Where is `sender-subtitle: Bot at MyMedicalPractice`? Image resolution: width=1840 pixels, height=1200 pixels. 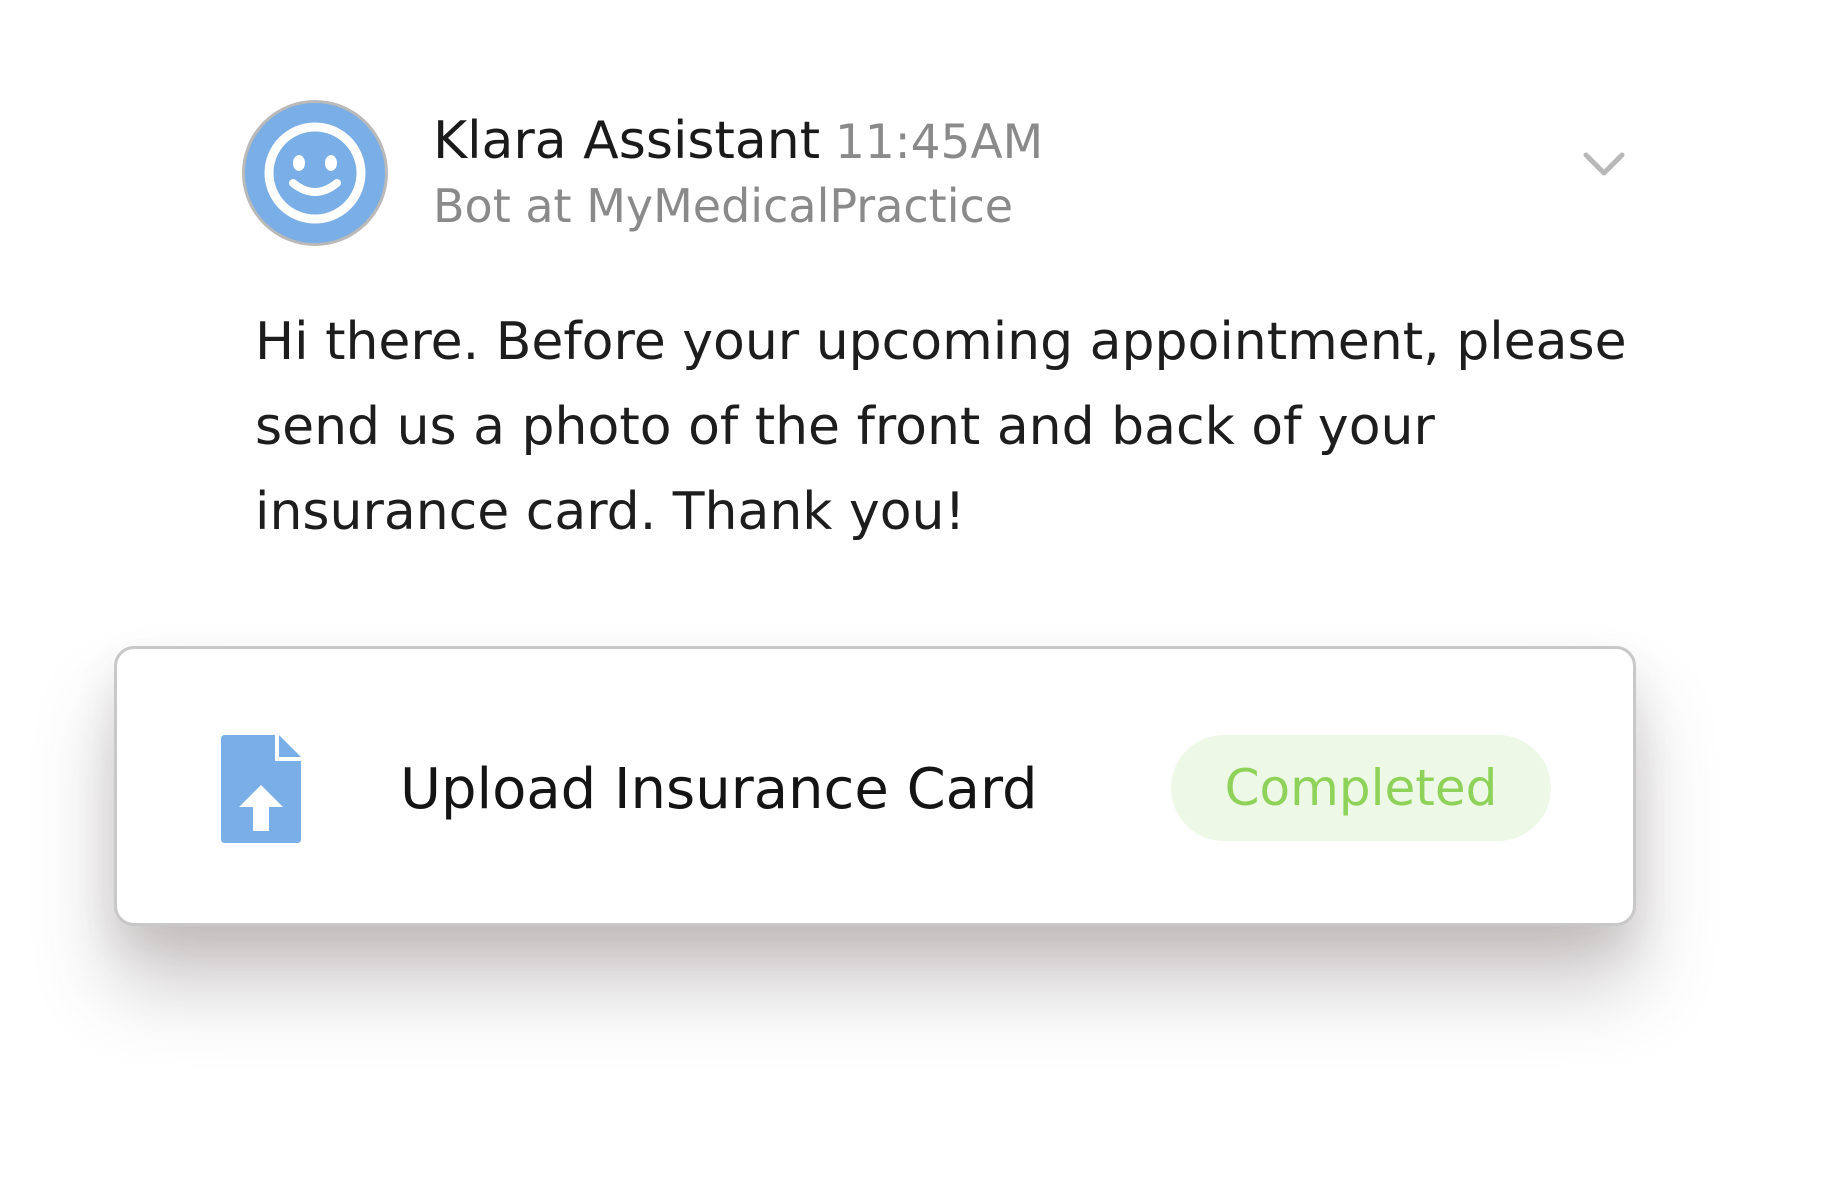 sender-subtitle: Bot at MyMedicalPractice is located at coordinates (723, 206).